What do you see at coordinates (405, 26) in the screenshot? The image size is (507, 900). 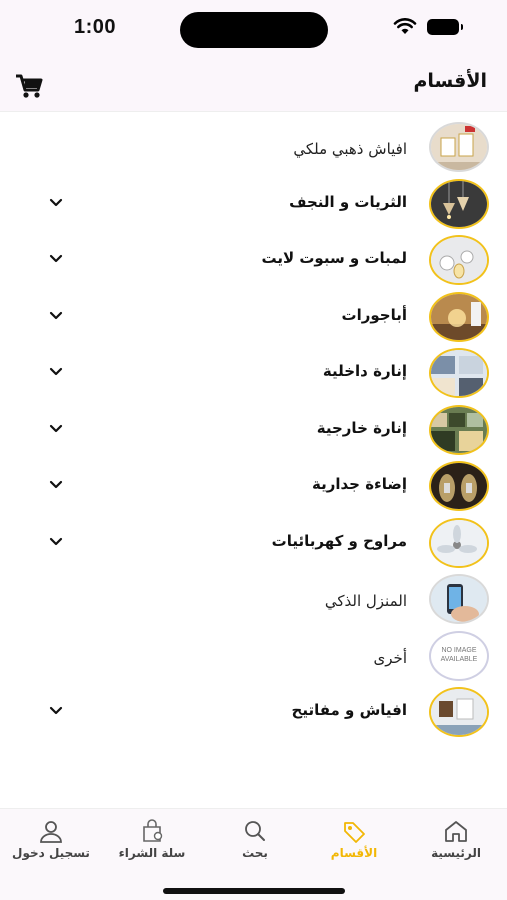 I see `wifi-icon` at bounding box center [405, 26].